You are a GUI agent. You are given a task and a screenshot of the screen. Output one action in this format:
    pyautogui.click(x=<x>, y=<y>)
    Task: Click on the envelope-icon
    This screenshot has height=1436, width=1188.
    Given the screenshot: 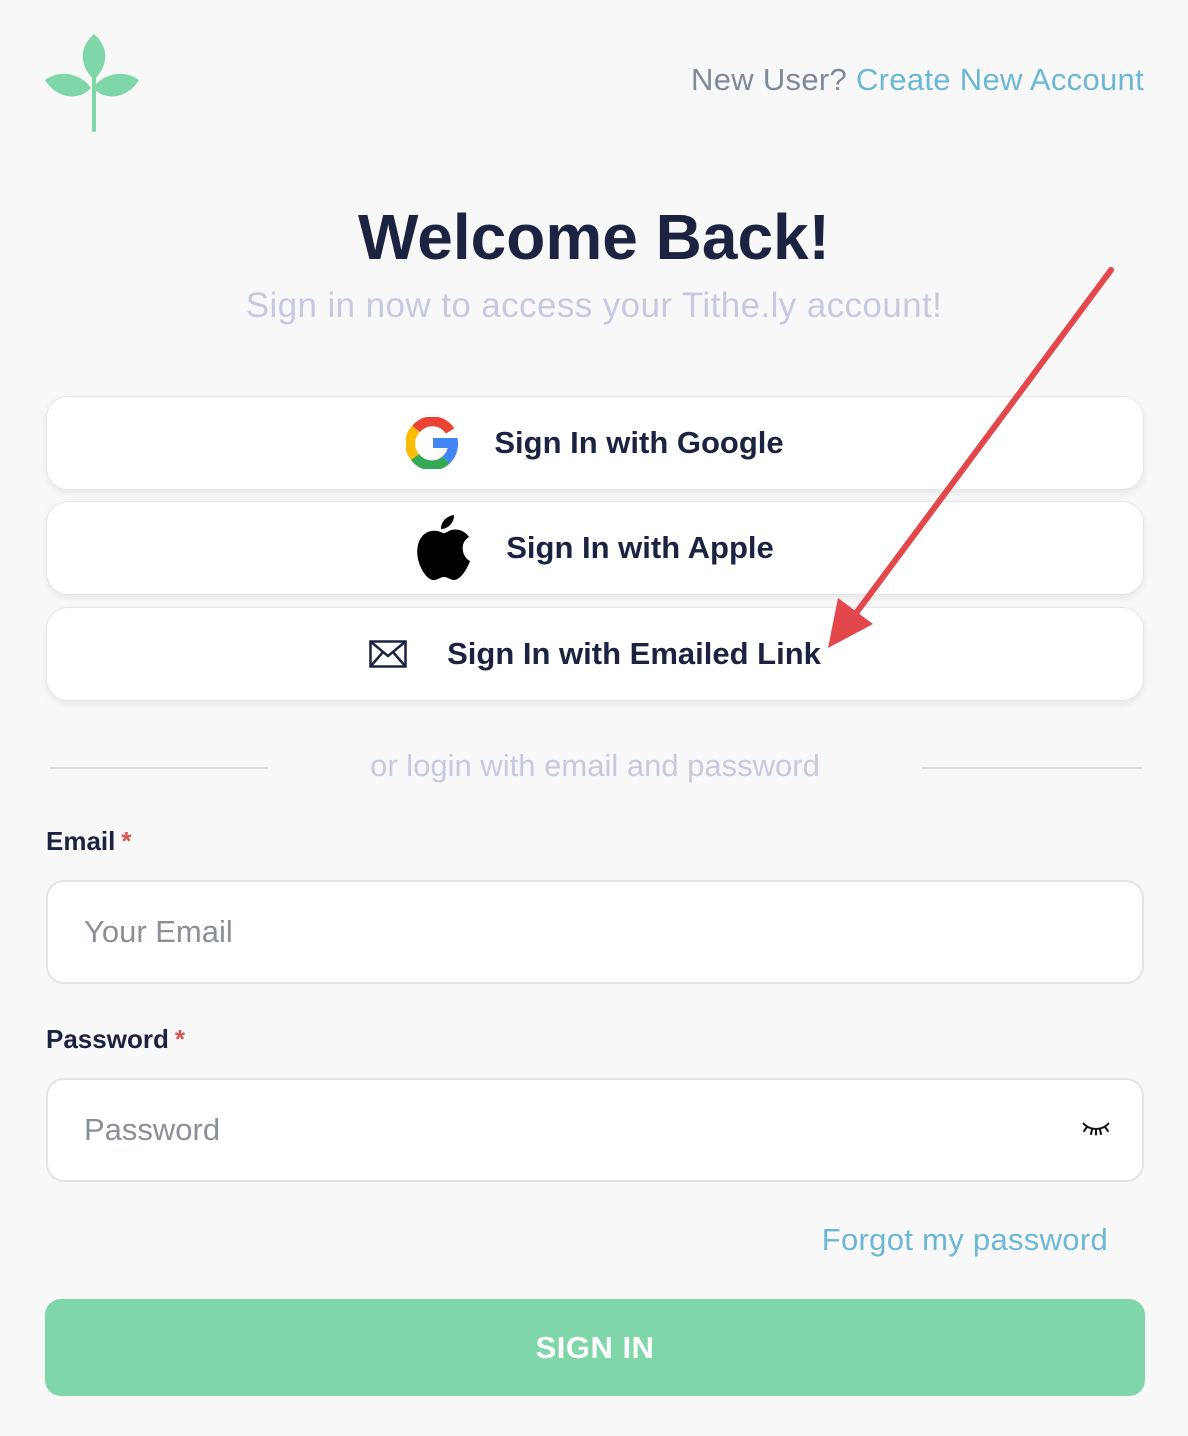 What is the action you would take?
    pyautogui.click(x=388, y=654)
    